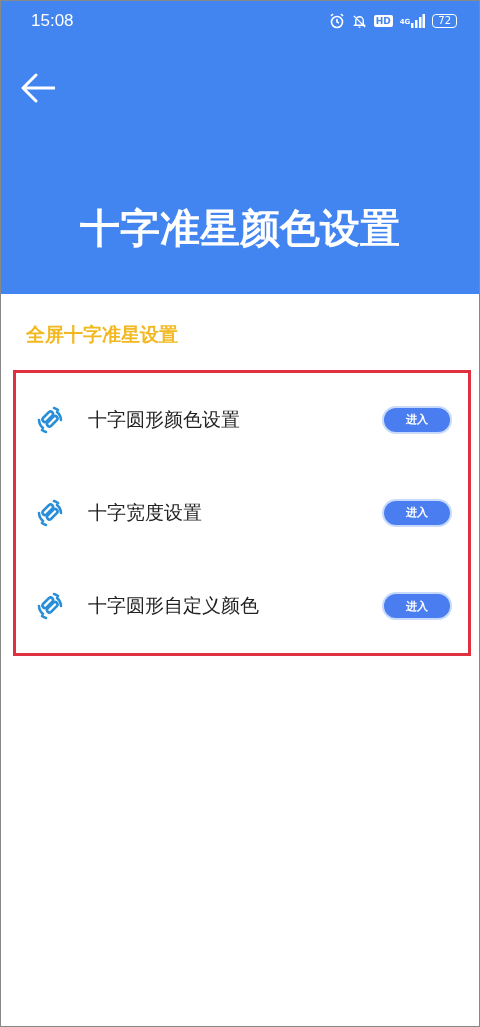 This screenshot has width=480, height=1027. Describe the element at coordinates (359, 21) in the screenshot. I see `bell-off-icon` at that location.